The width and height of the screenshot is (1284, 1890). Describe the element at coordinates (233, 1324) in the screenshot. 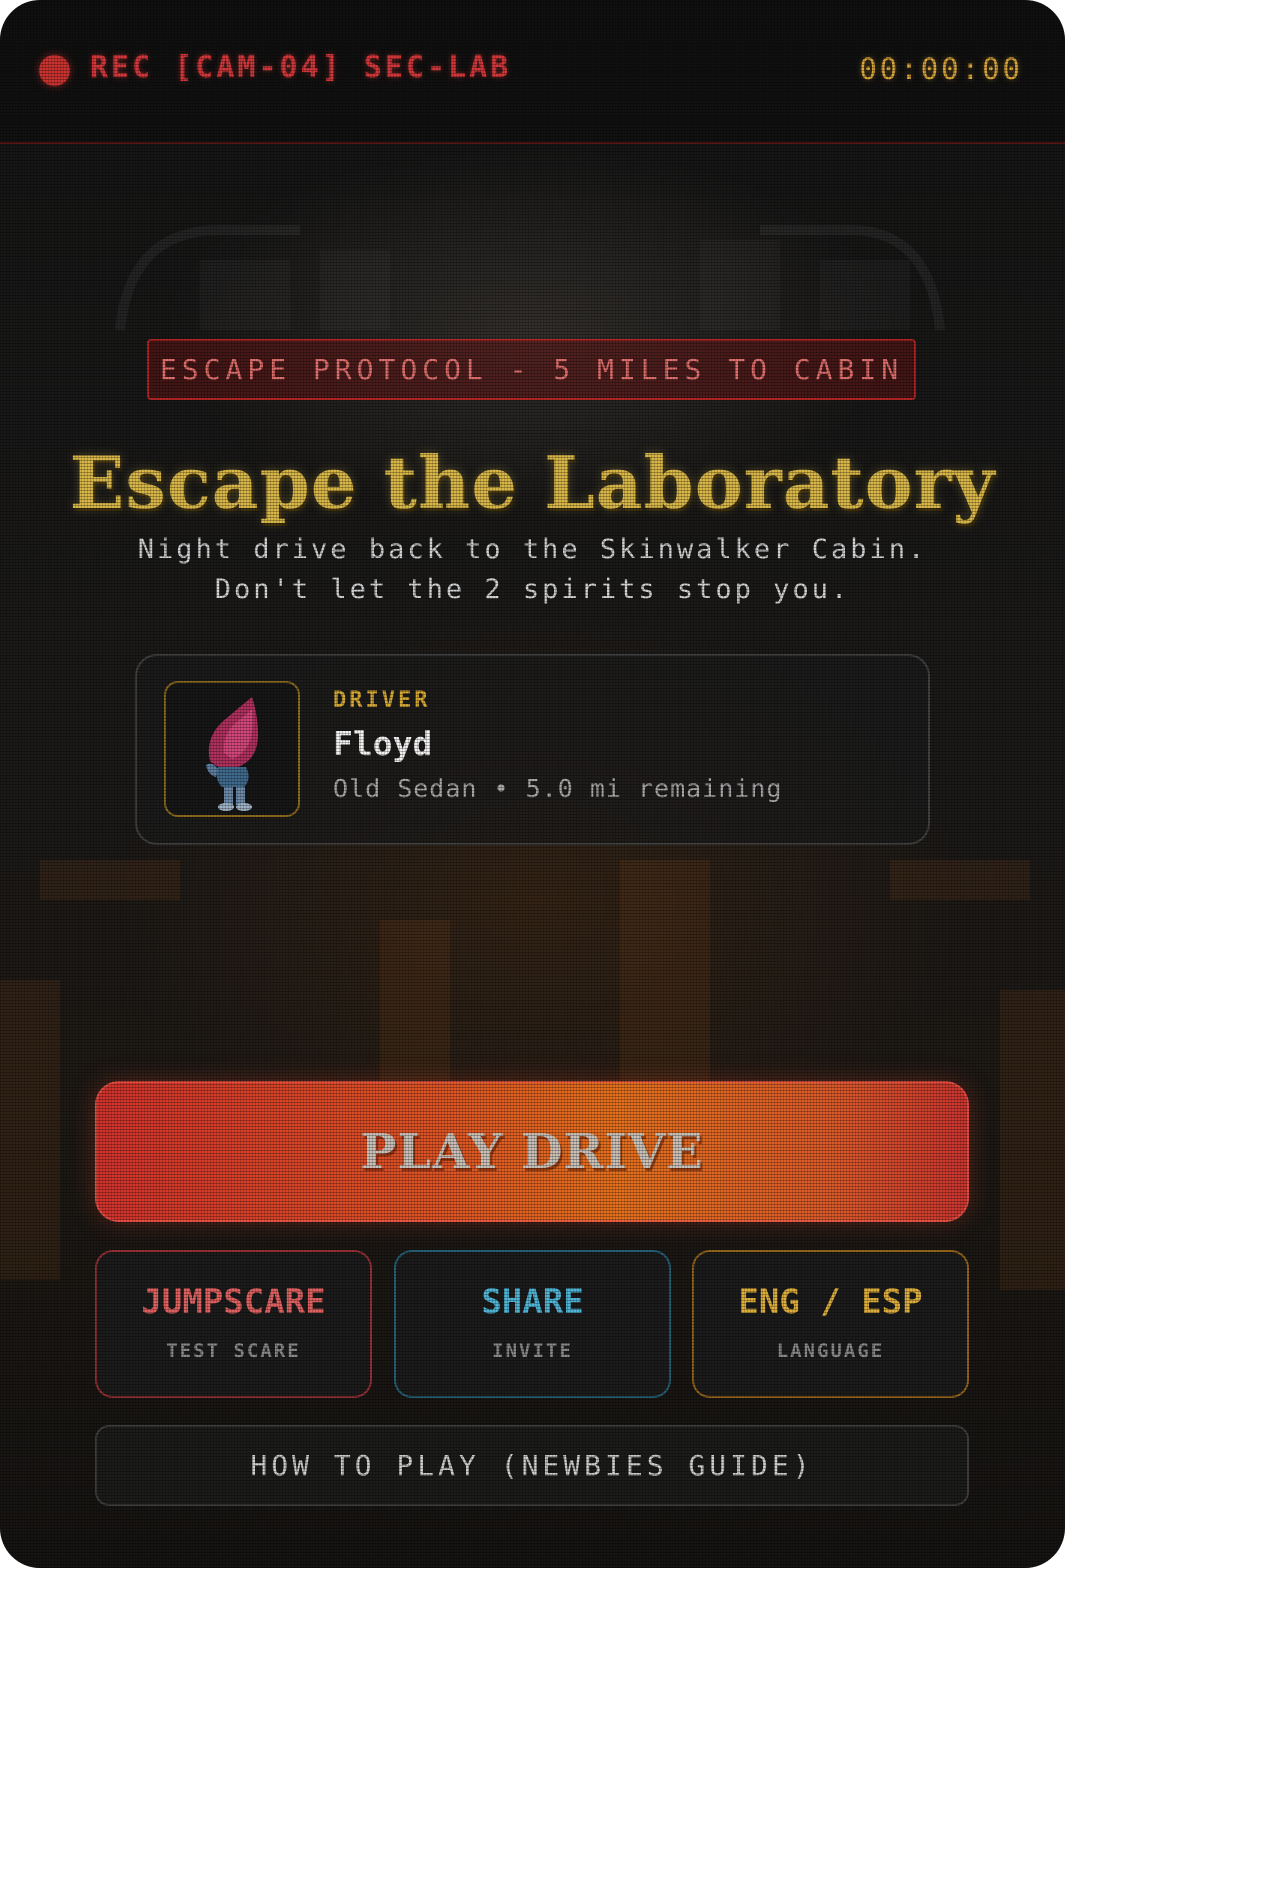

I see `jumpscare-button: JUMPSCARE TEST SCARE` at that location.